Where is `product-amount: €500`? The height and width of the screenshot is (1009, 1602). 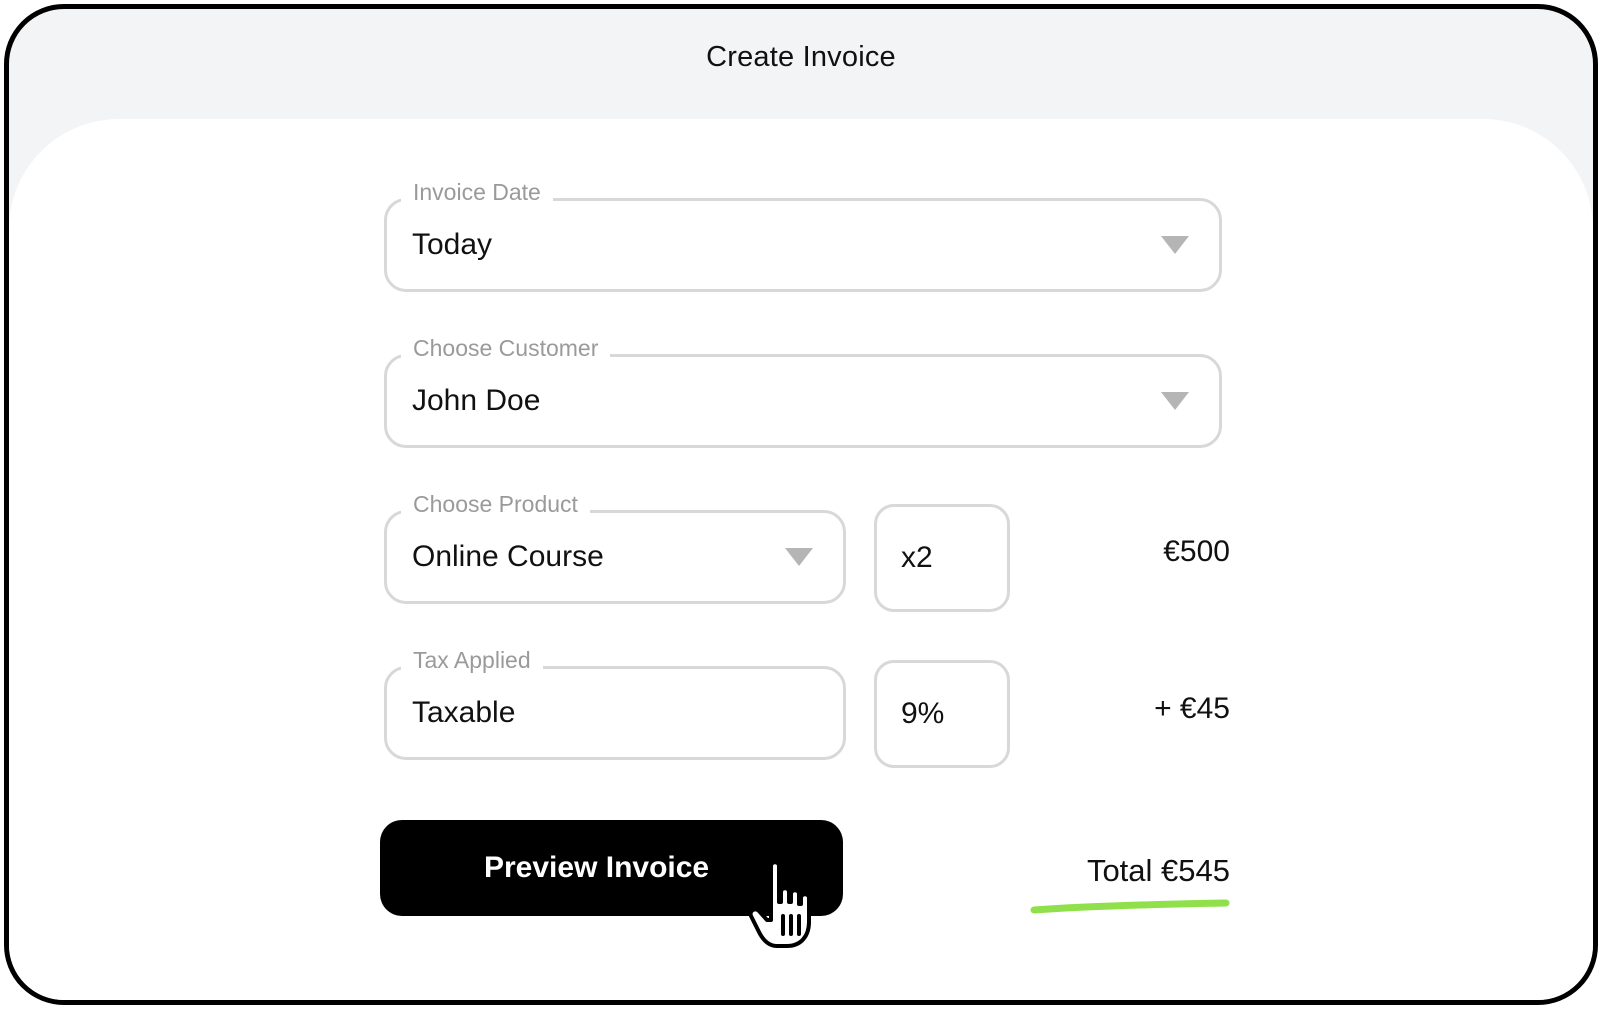 product-amount: €500 is located at coordinates (1196, 551).